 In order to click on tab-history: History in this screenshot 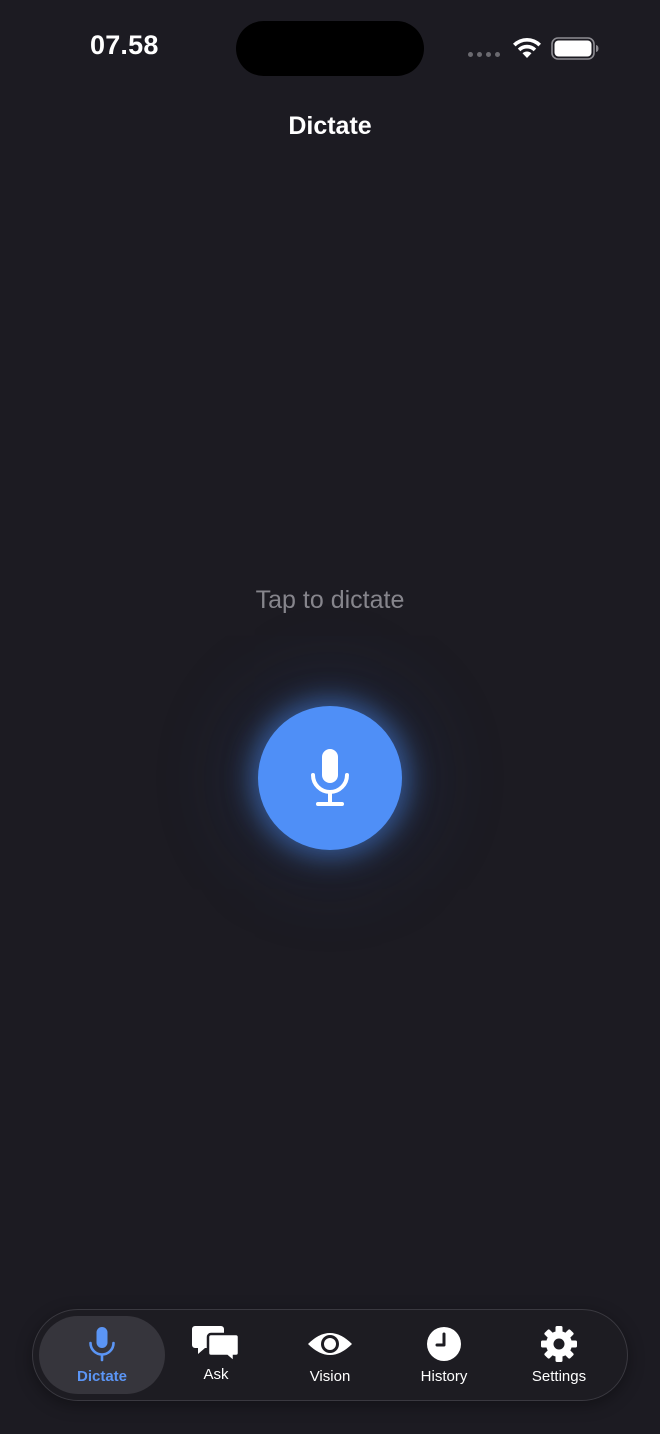, I will do `click(444, 1354)`.